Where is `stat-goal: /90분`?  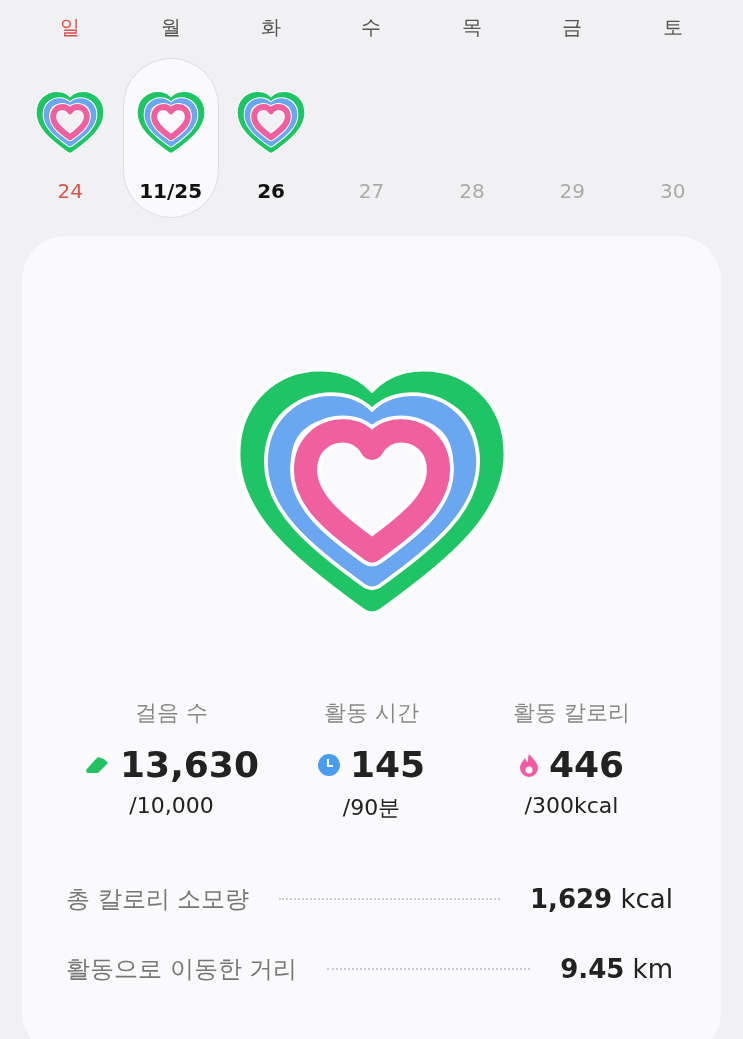
stat-goal: /90분 is located at coordinates (371, 808).